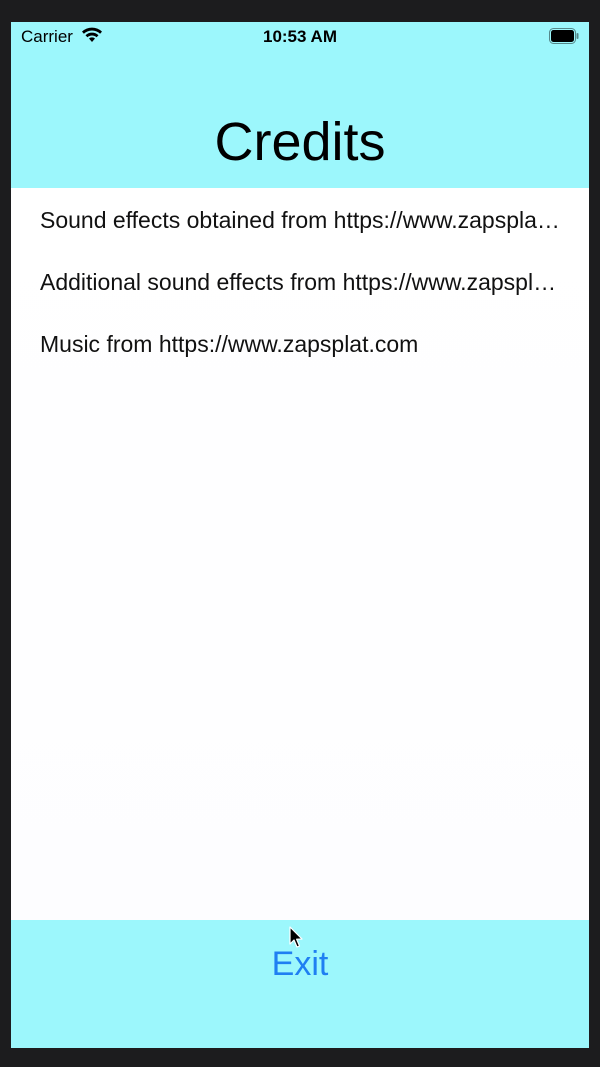  I want to click on header: Credits, so click(300, 120).